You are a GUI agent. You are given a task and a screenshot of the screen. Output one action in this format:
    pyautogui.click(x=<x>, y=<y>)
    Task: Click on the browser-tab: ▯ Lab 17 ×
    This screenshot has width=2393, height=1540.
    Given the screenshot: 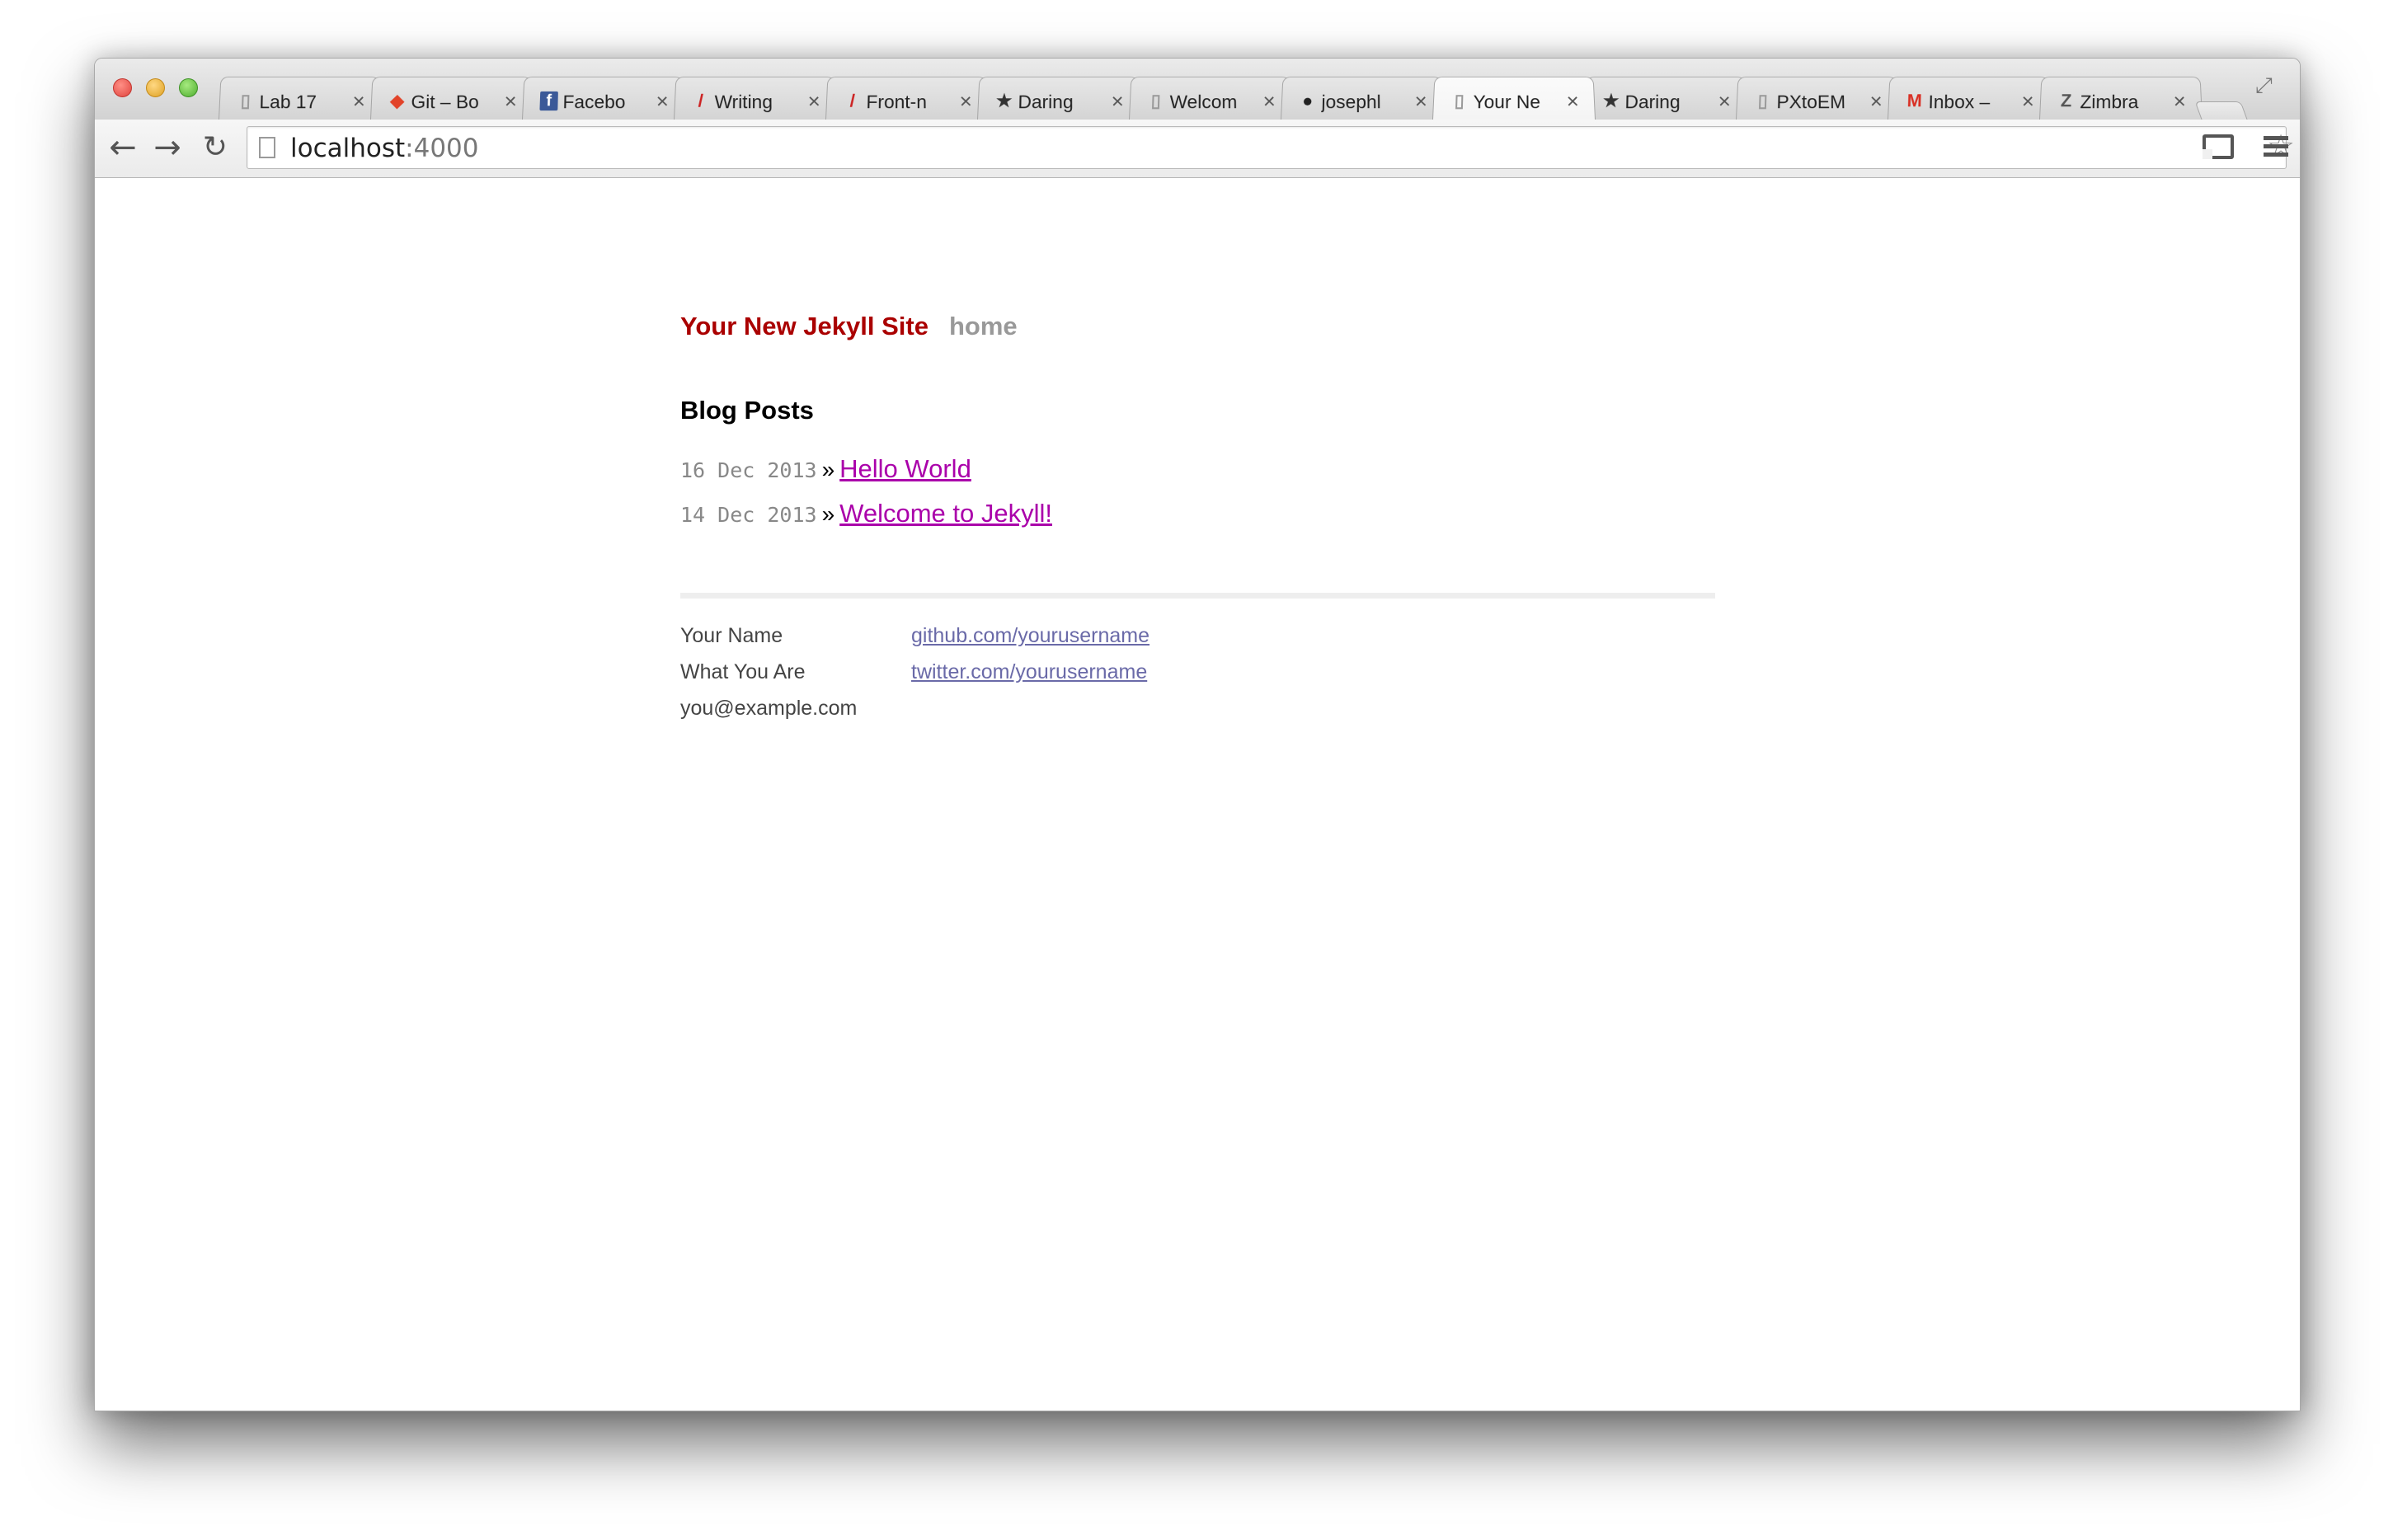 What is the action you would take?
    pyautogui.click(x=300, y=98)
    